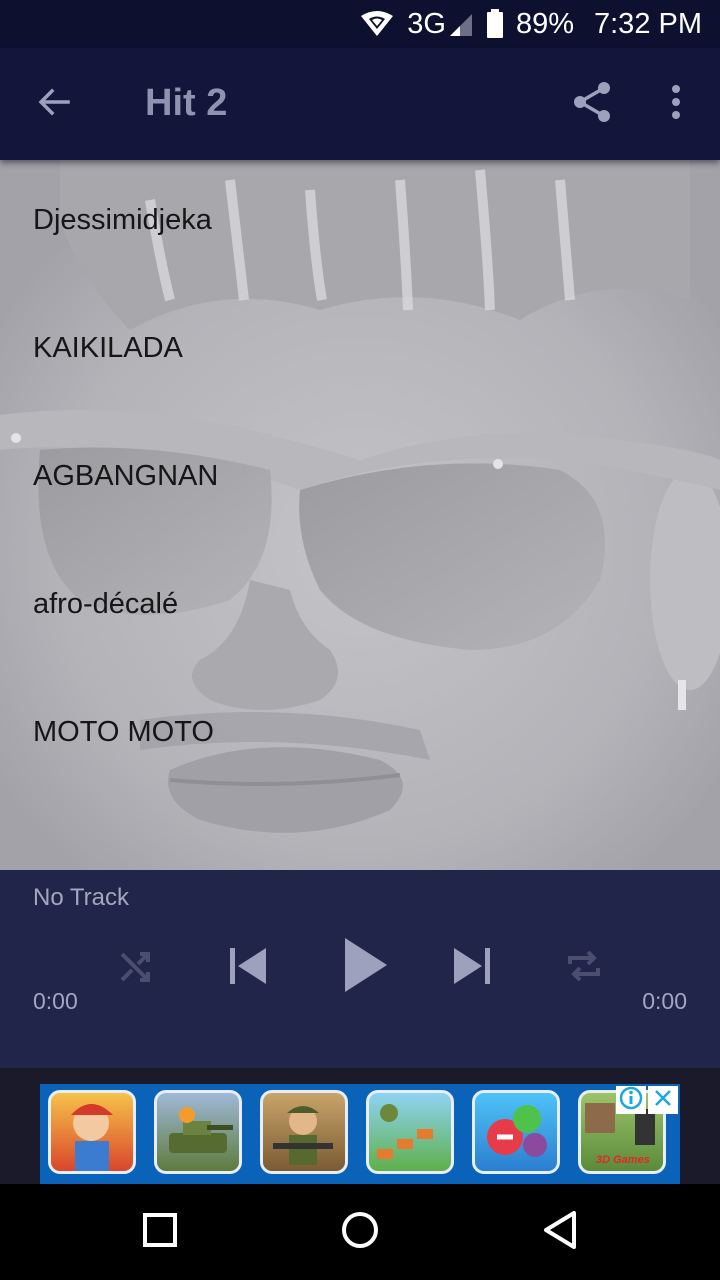 The image size is (720, 1280). Describe the element at coordinates (108, 348) in the screenshot. I see `track-title: KAIKILADA` at that location.